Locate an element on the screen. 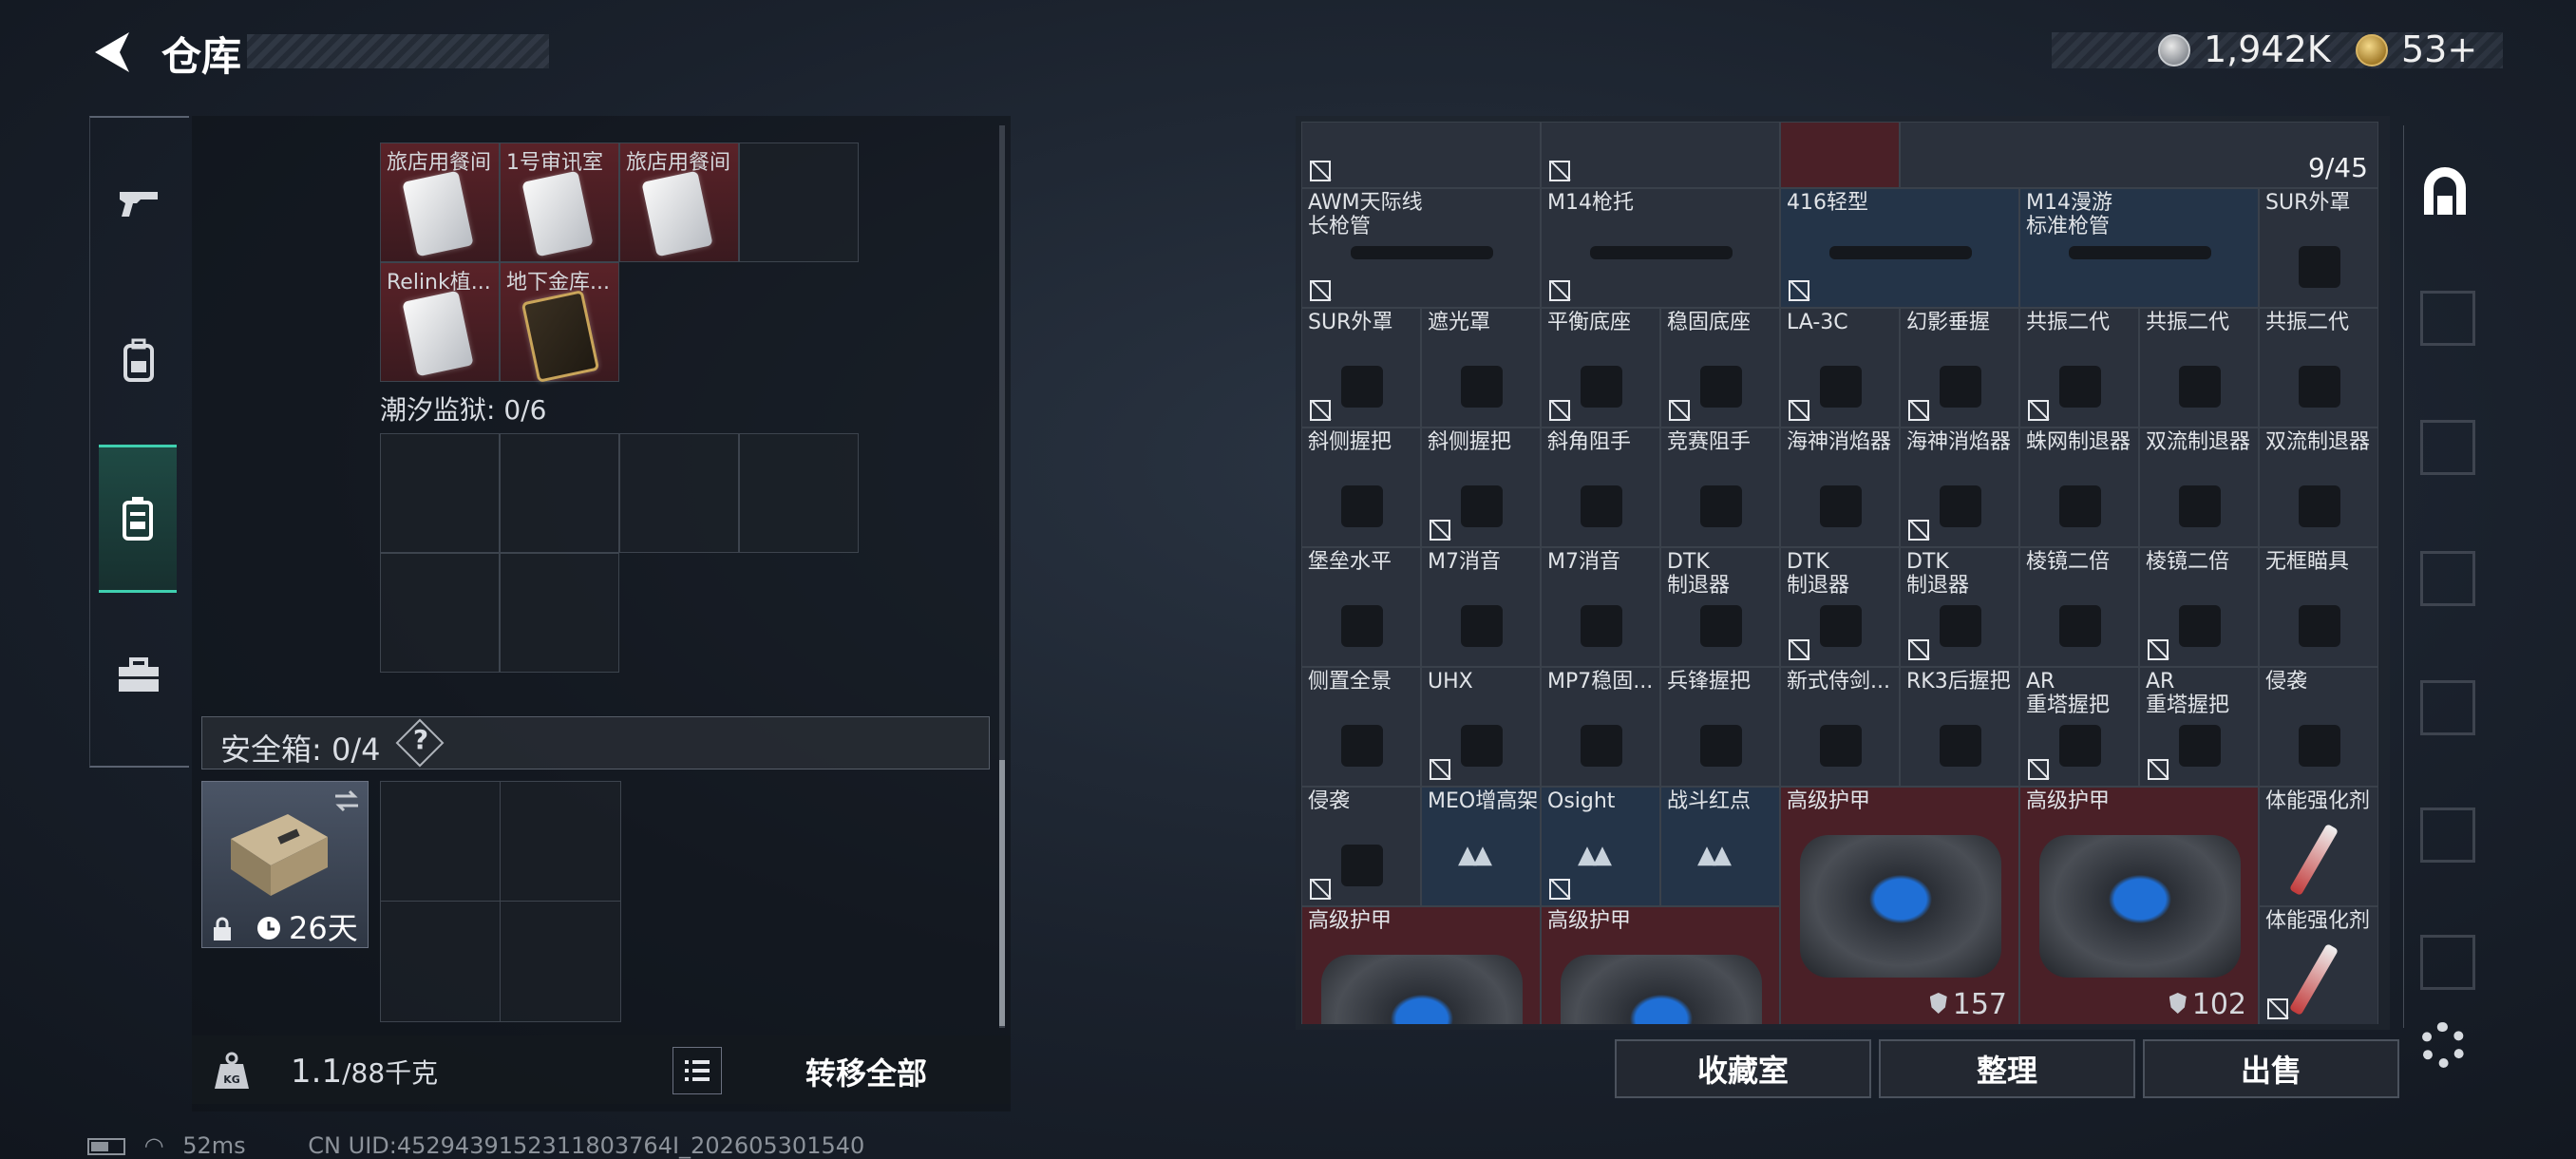  rarity-triangle-icon: ▲▲ is located at coordinates (1595, 855).